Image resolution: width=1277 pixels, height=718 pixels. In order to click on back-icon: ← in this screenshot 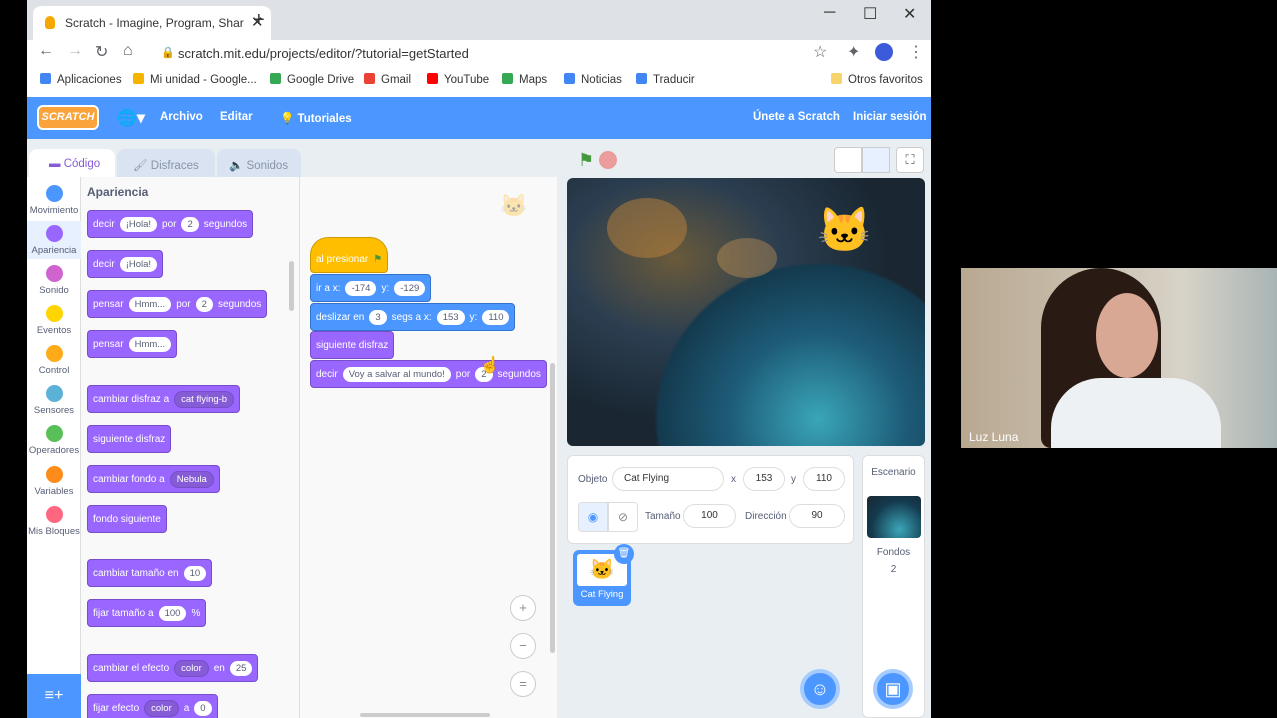, I will do `click(46, 51)`.